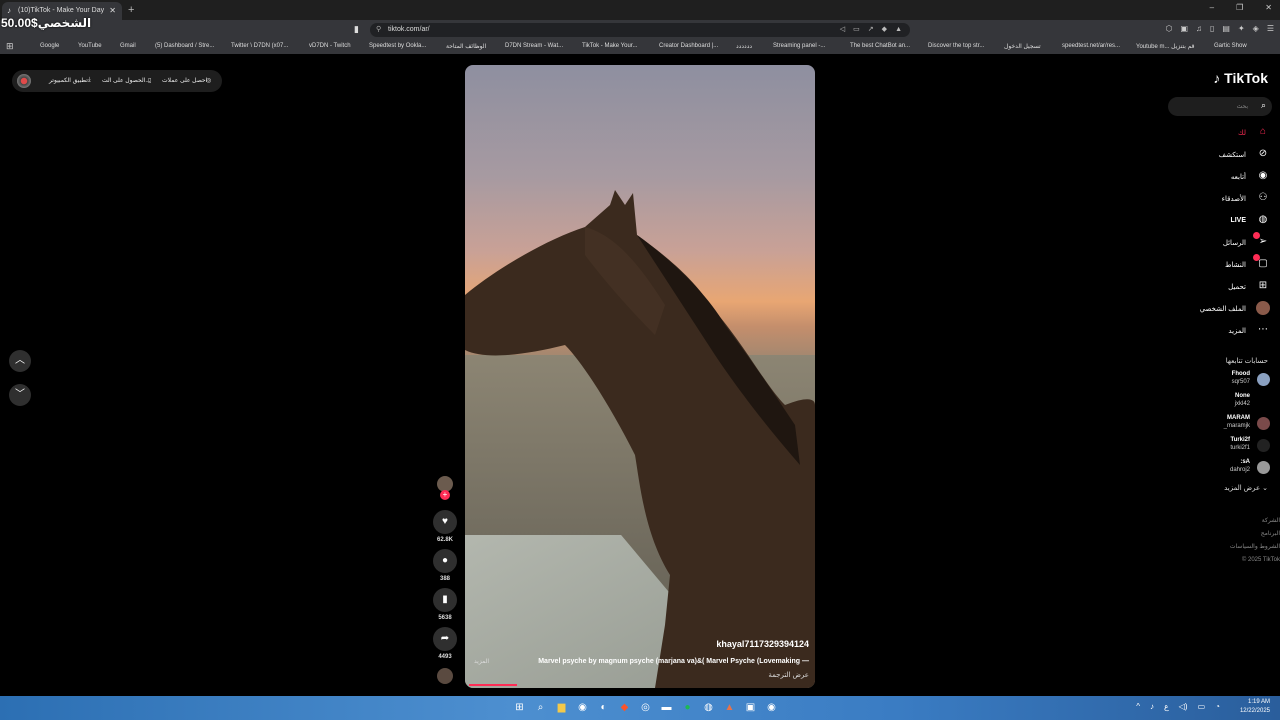 The height and width of the screenshot is (720, 1280). I want to click on footer-program-link: البرنامج, so click(1220, 534).